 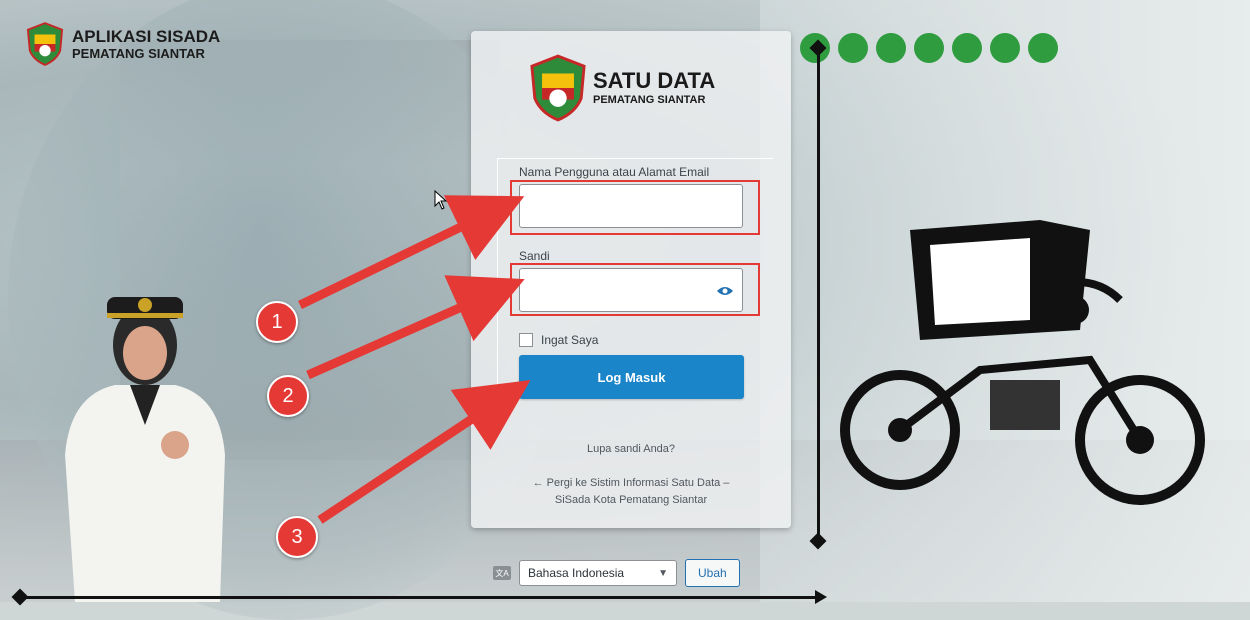 I want to click on annotation-highlight-username, so click(x=635, y=207).